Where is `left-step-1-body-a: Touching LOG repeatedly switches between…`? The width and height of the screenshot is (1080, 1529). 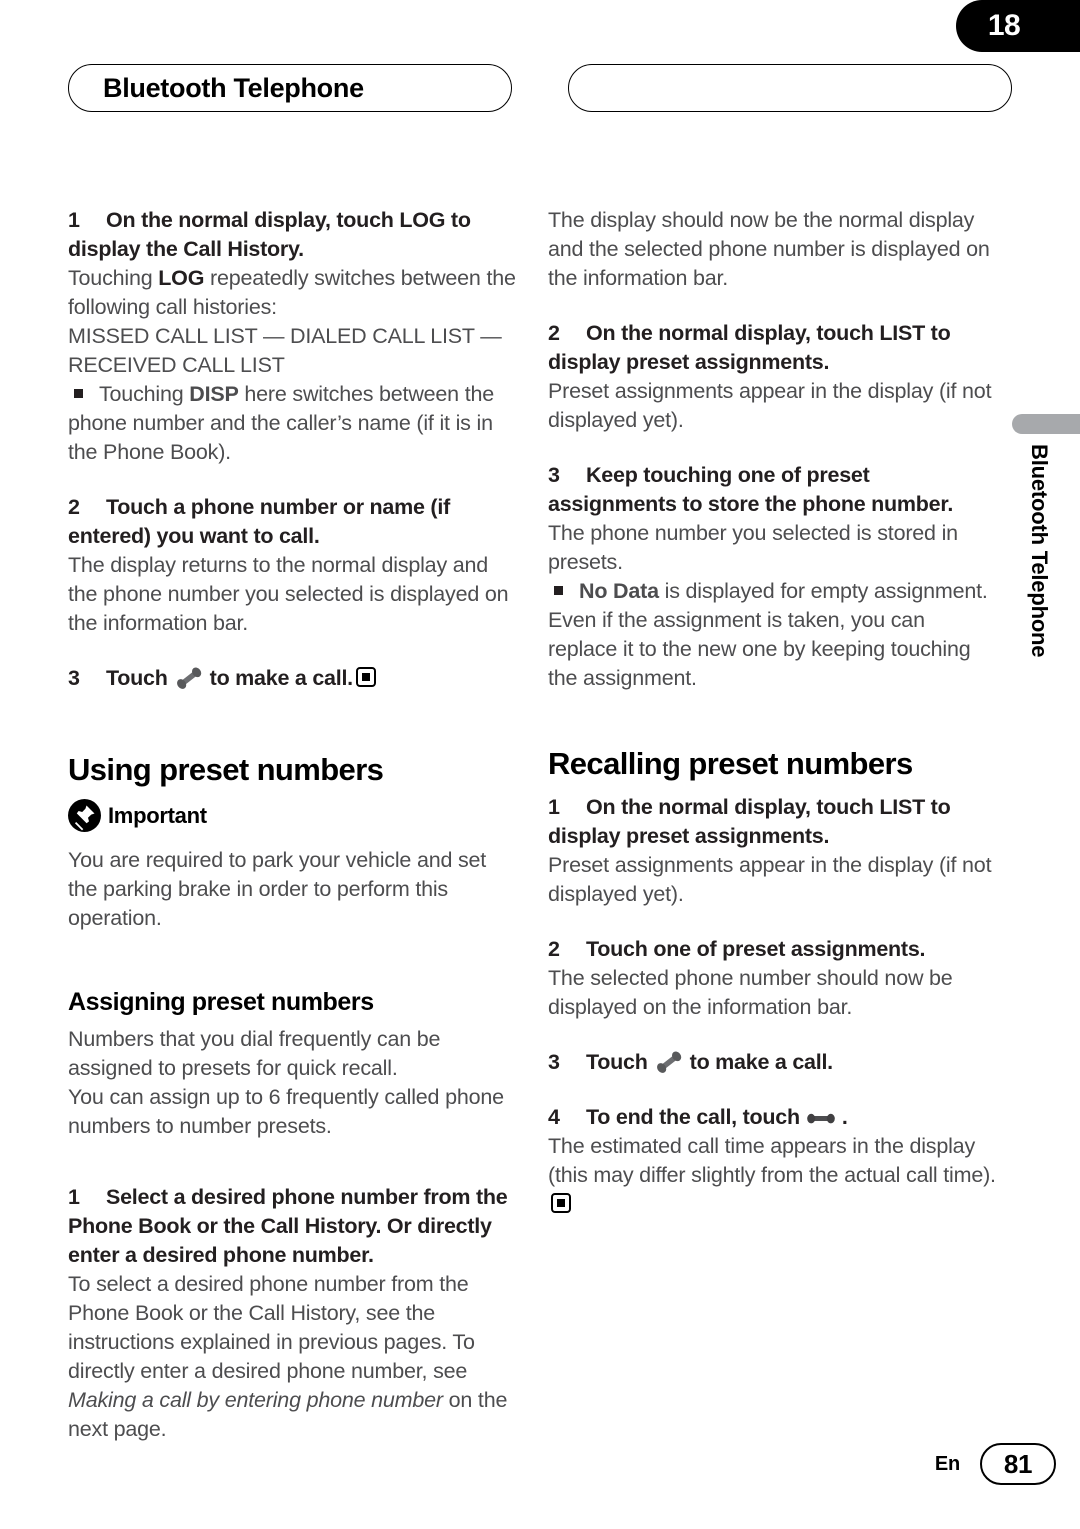 left-step-1-body-a: Touching LOG repeatedly switches between… is located at coordinates (292, 293).